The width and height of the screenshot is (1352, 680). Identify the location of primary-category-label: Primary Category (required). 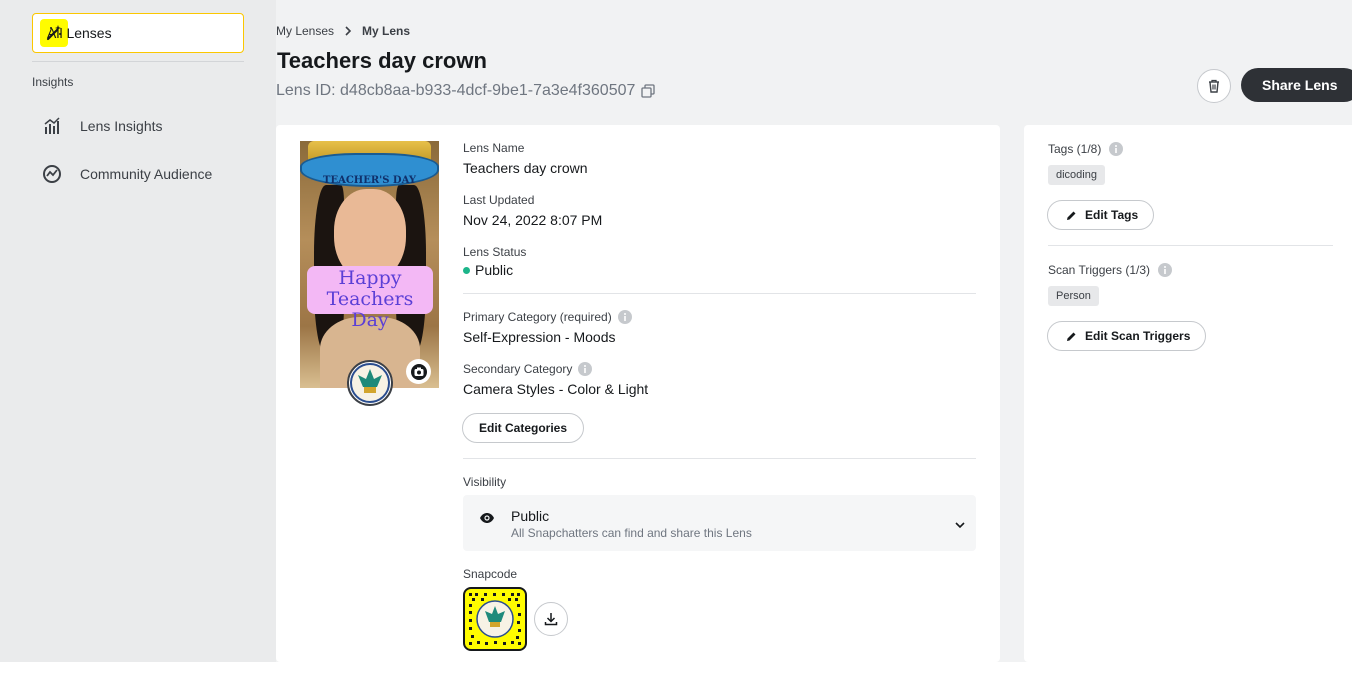
(547, 317).